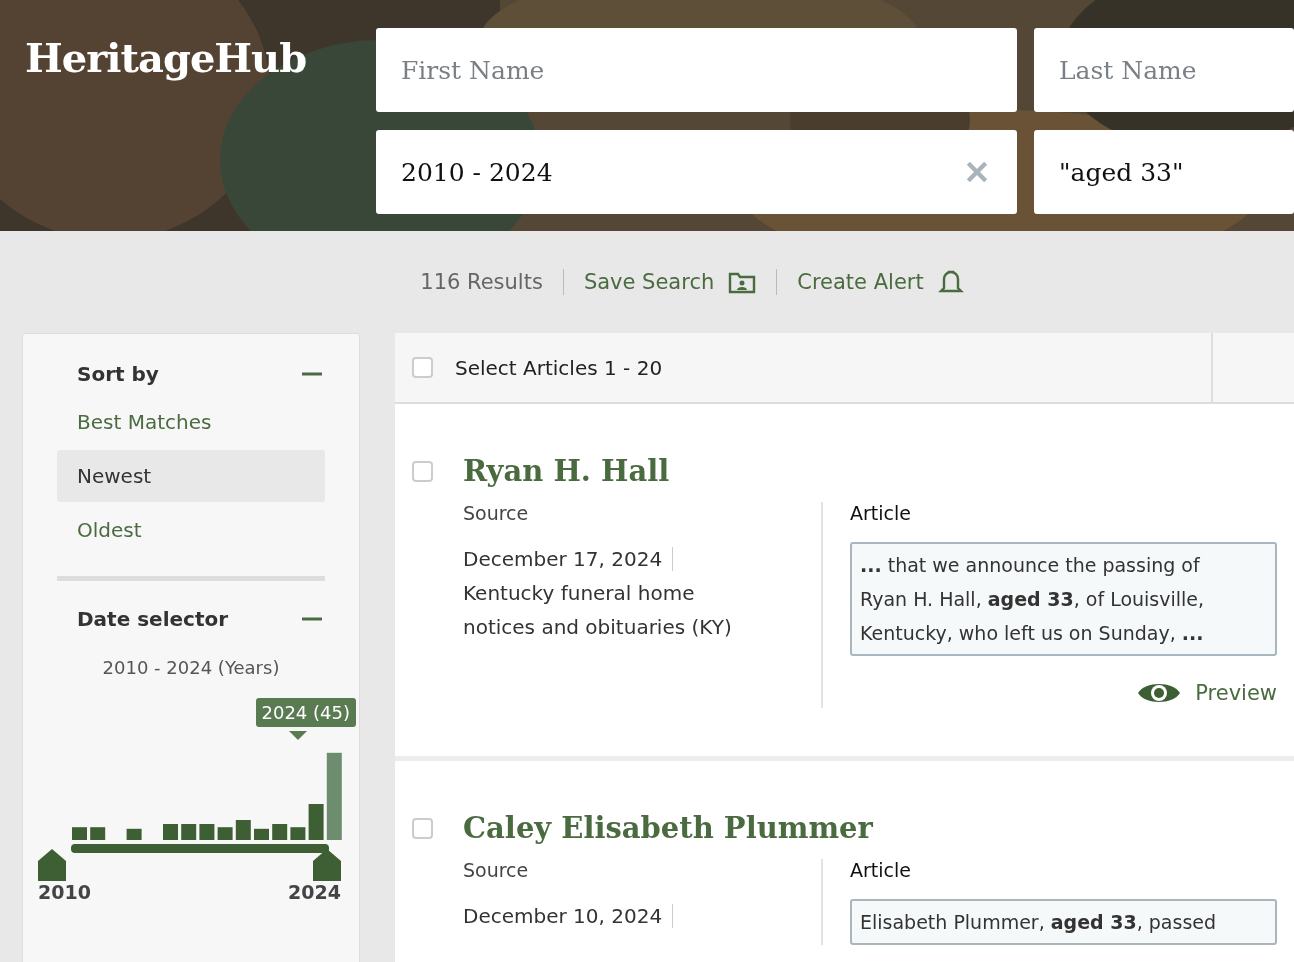 This screenshot has height=962, width=1294. I want to click on tooltip-pointer, so click(298, 735).